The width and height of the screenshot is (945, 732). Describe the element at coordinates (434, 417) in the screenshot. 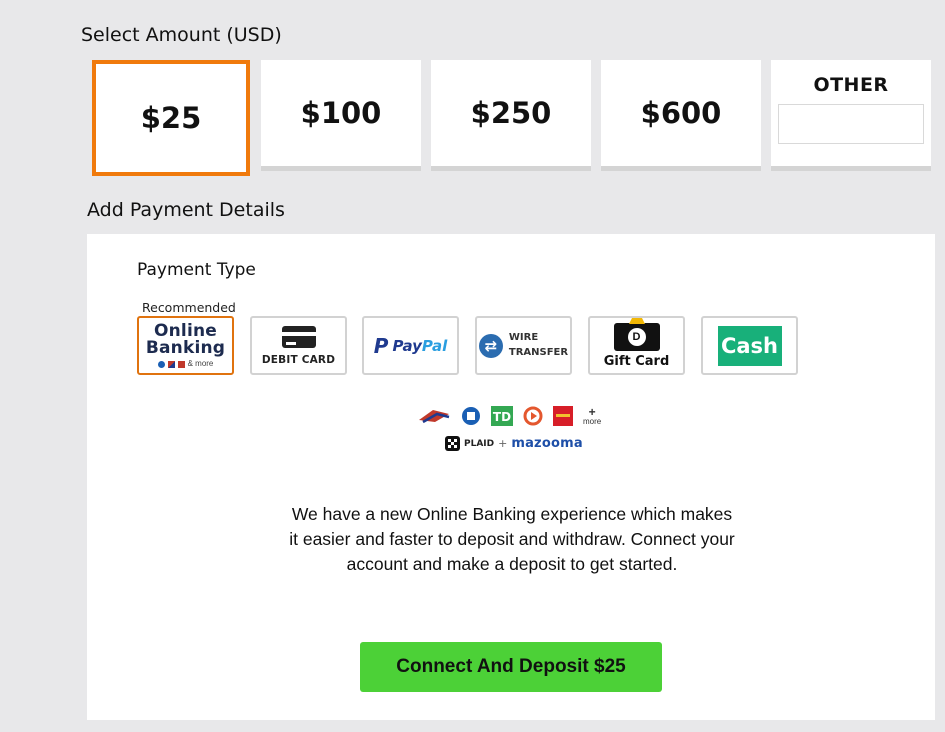

I see `bank-of-america-icon` at that location.